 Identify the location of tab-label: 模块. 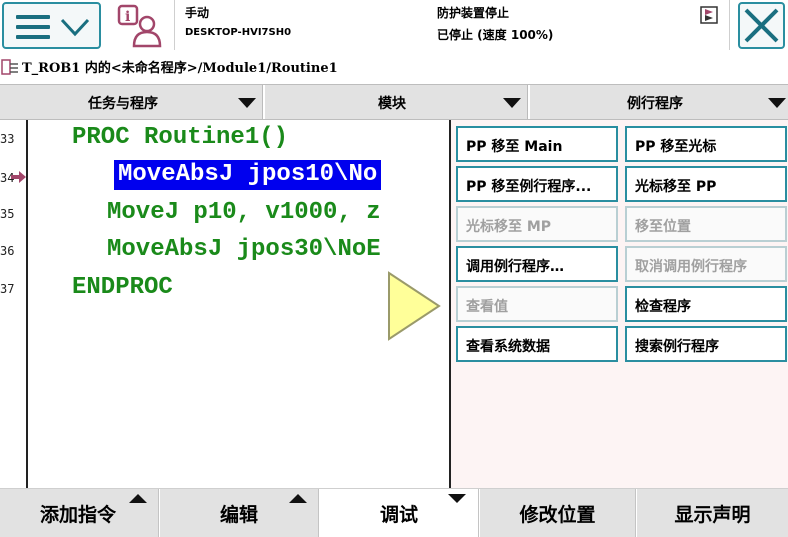
(392, 104).